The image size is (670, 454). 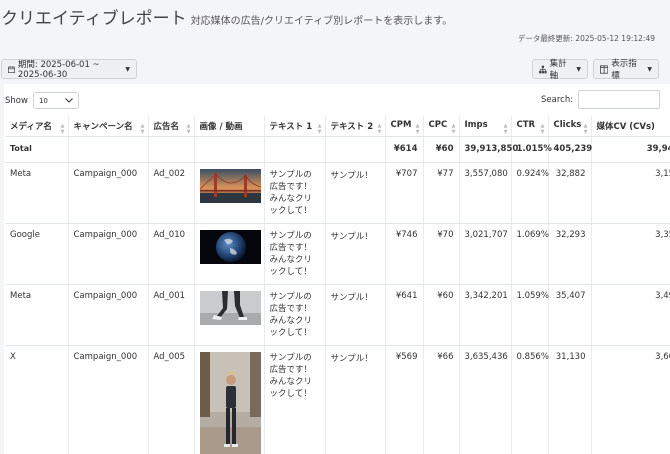 What do you see at coordinates (570, 126) in the screenshot?
I see `column-header: Clicks ▲ ▼` at bounding box center [570, 126].